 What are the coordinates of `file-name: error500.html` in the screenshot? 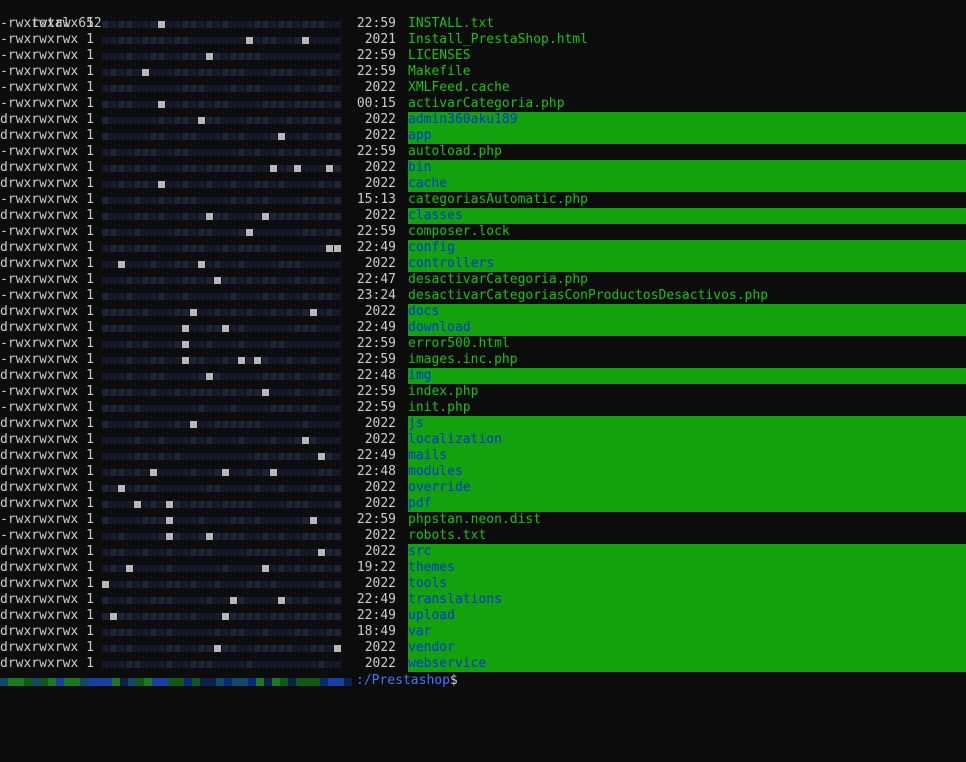 It's located at (459, 343).